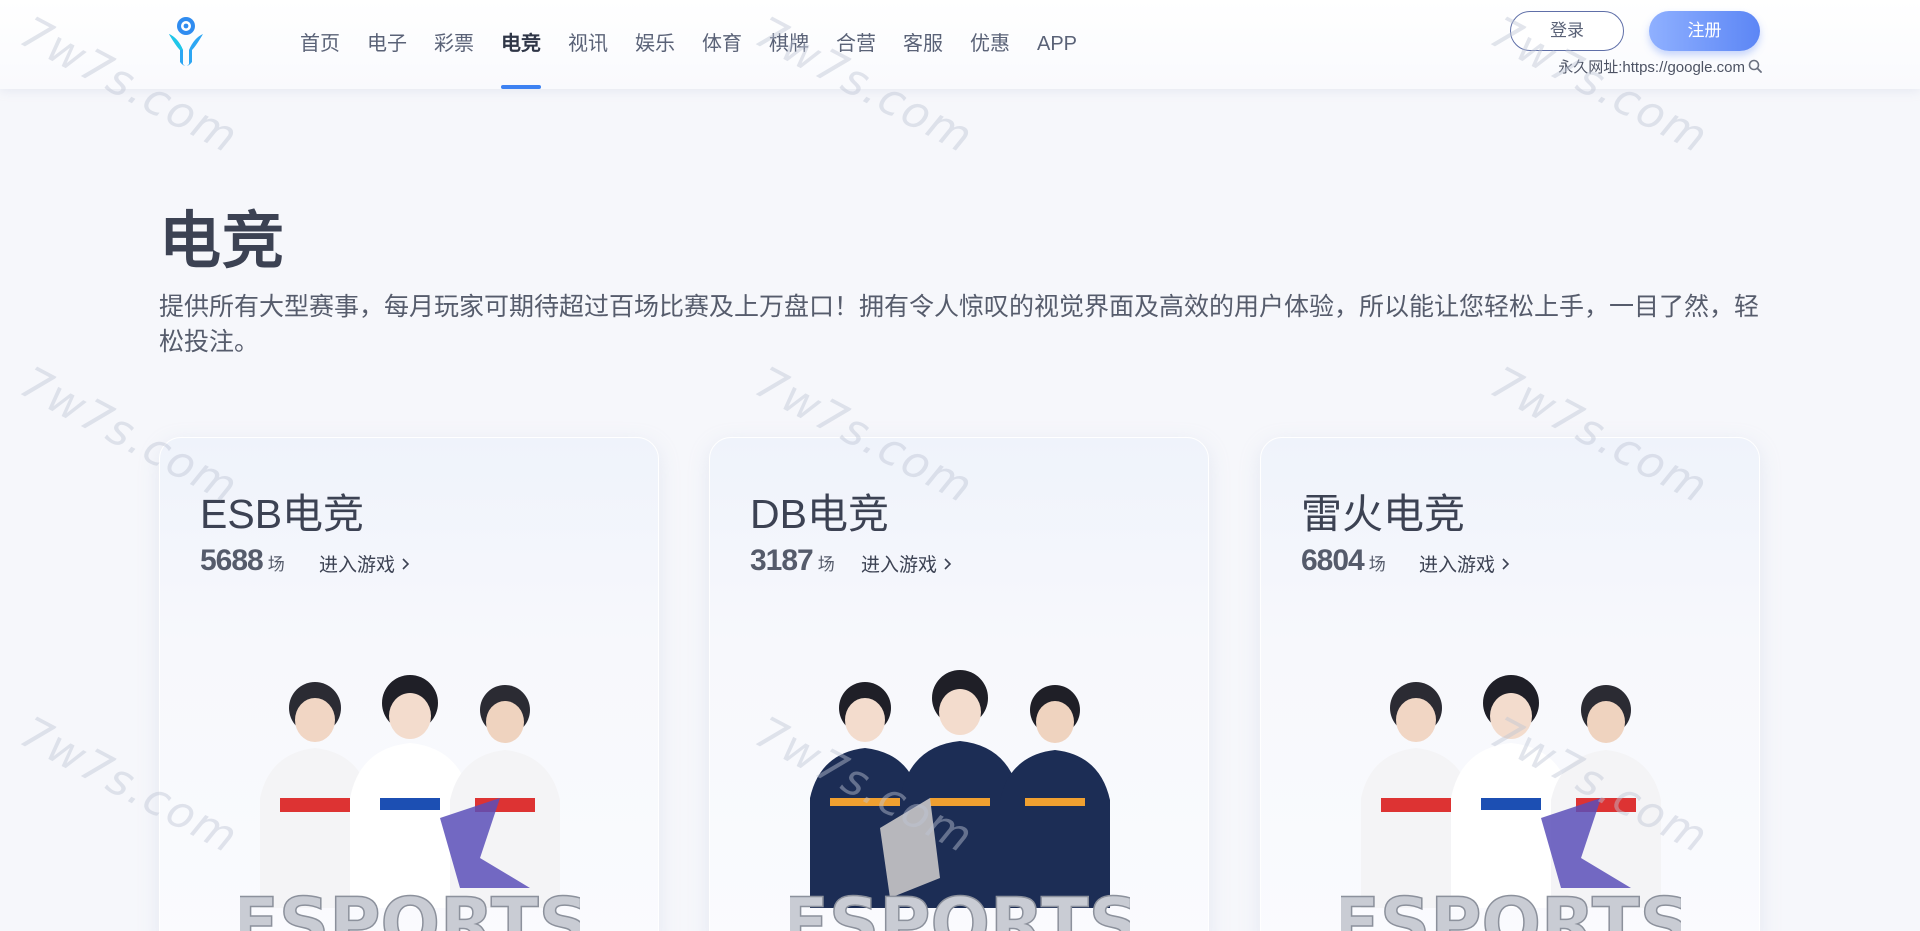 The height and width of the screenshot is (931, 1920). What do you see at coordinates (856, 44) in the screenshot?
I see `nav-item-partner: 合营` at bounding box center [856, 44].